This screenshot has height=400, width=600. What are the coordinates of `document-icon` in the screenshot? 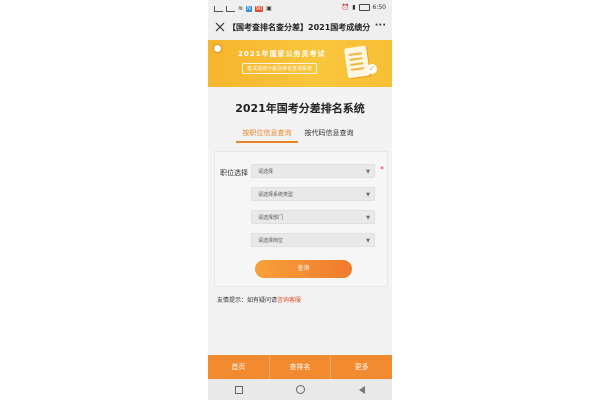 It's located at (357, 62).